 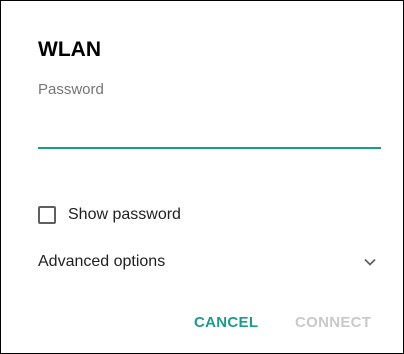 What do you see at coordinates (71, 89) in the screenshot?
I see `password-label: Password` at bounding box center [71, 89].